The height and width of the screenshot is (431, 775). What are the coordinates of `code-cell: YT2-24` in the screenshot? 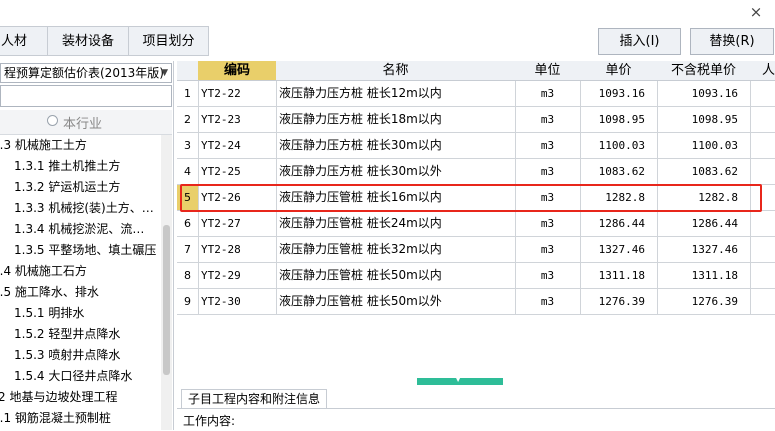 It's located at (237, 146).